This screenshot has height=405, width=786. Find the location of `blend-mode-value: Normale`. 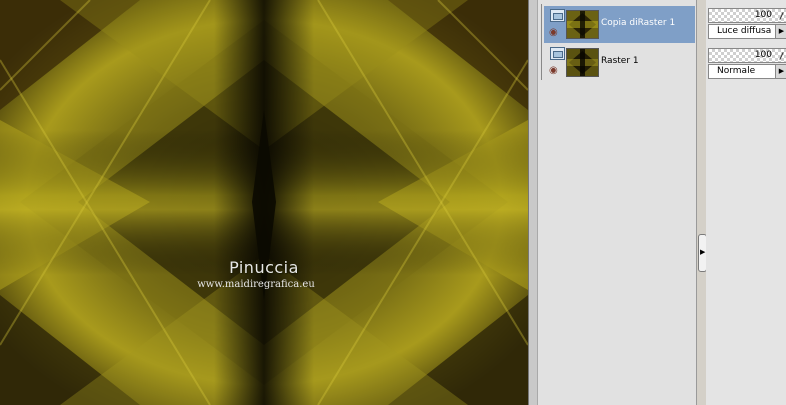

blend-mode-value: Normale is located at coordinates (736, 71).